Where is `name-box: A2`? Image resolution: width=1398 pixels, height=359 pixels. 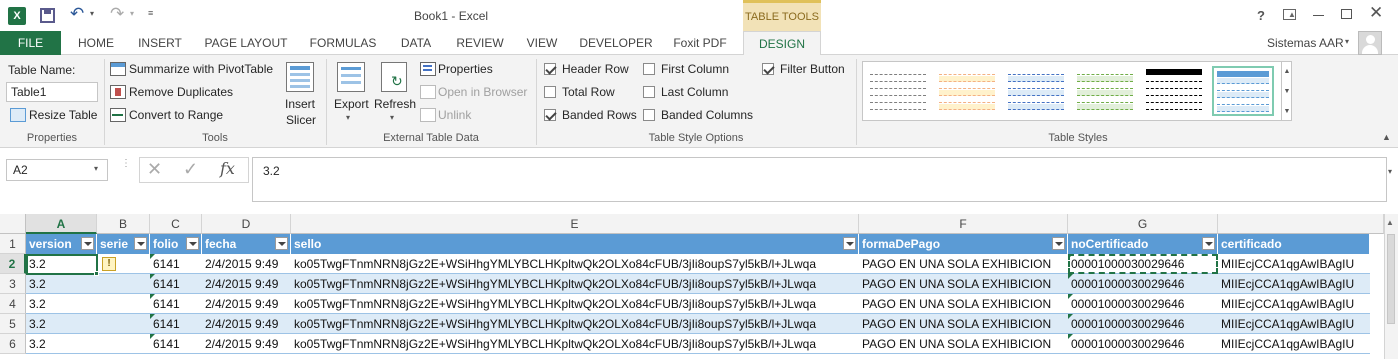
name-box: A2 is located at coordinates (57, 170).